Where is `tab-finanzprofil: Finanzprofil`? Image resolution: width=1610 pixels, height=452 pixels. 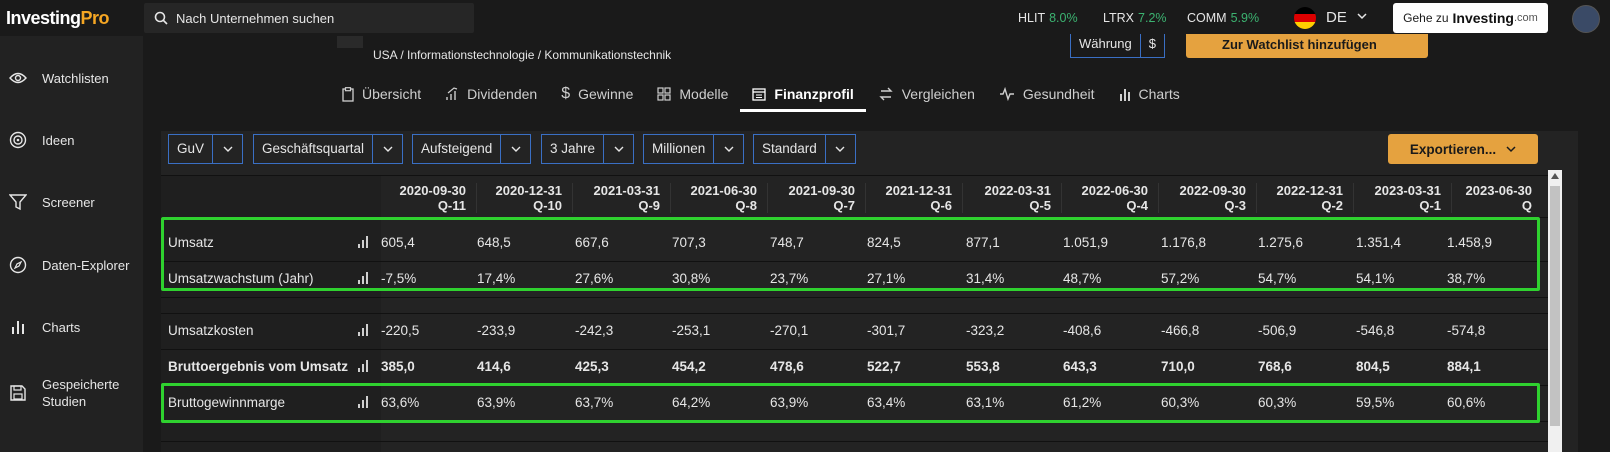
tab-finanzprofil: Finanzprofil is located at coordinates (803, 94).